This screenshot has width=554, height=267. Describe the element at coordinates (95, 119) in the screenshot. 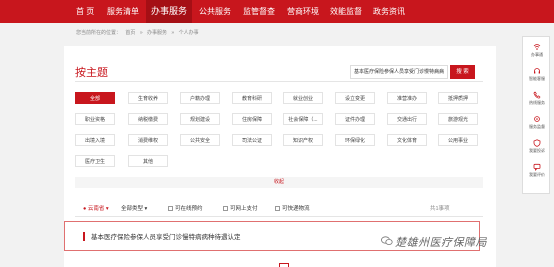

I see `chip-qualification: 职业资格` at that location.